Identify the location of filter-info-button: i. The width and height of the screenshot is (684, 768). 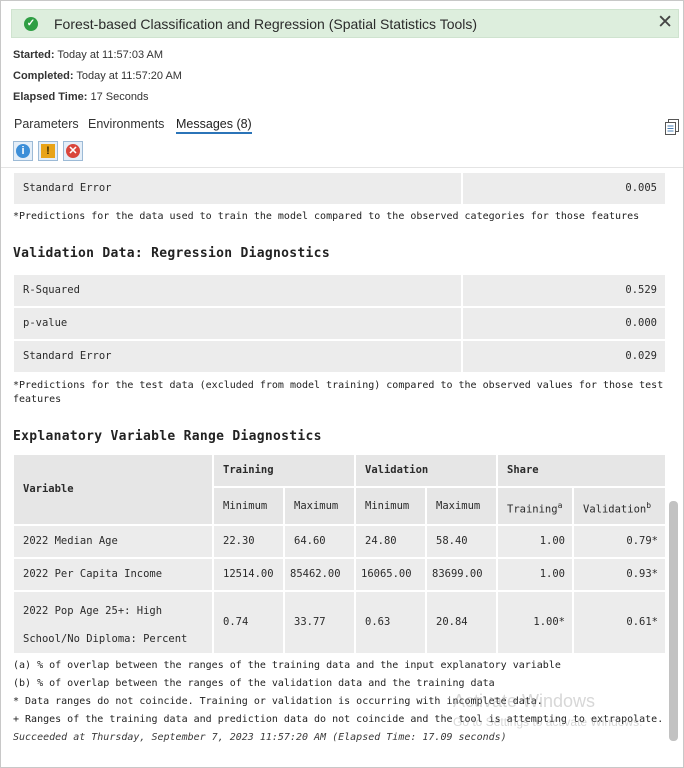
(23, 151).